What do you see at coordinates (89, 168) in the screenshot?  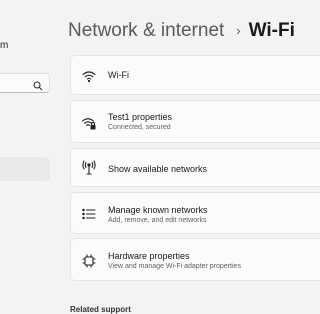 I see `antenna-icon` at bounding box center [89, 168].